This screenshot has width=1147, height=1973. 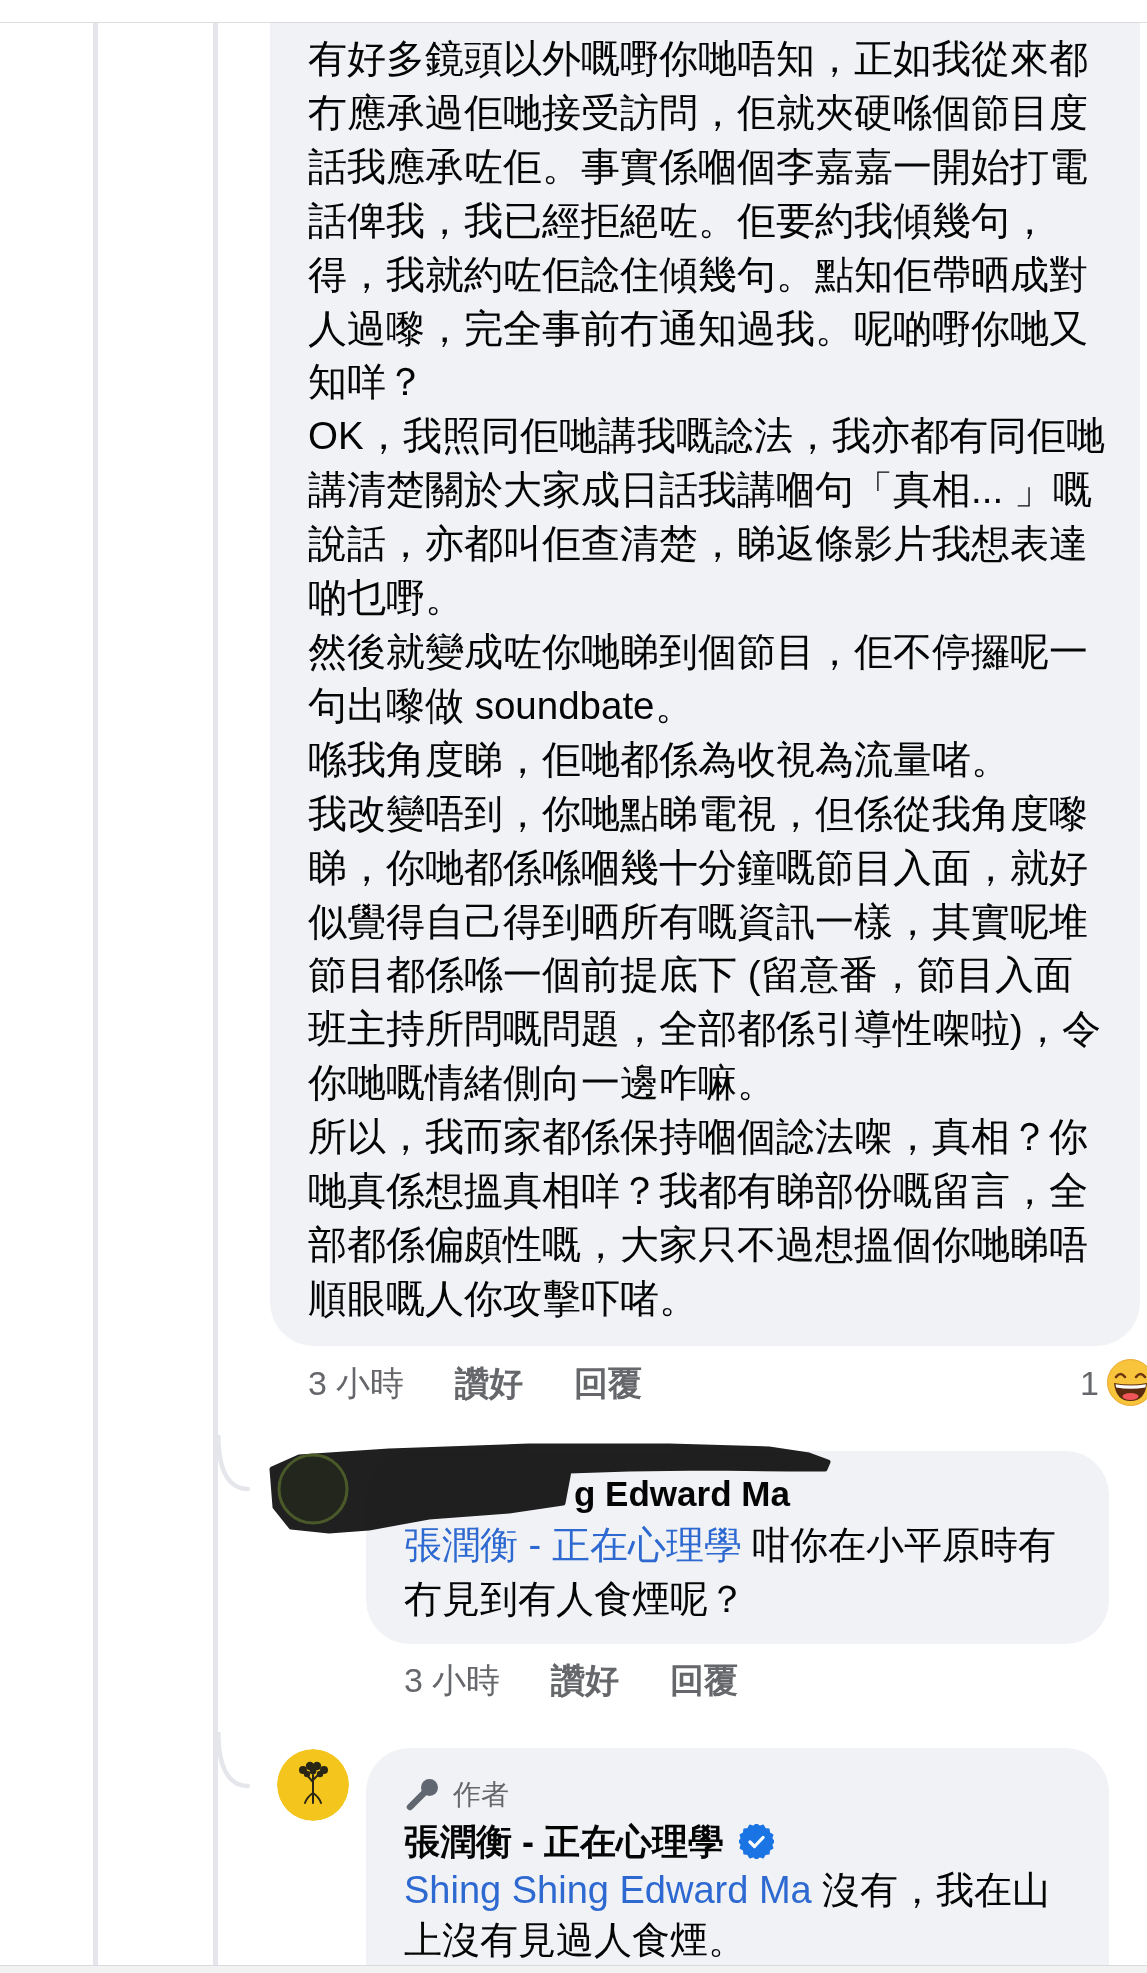 I want to click on reply-text: Shing Shing Edward Ma 沒有，我在山上沒有見過人食煙。, so click(x=728, y=1915).